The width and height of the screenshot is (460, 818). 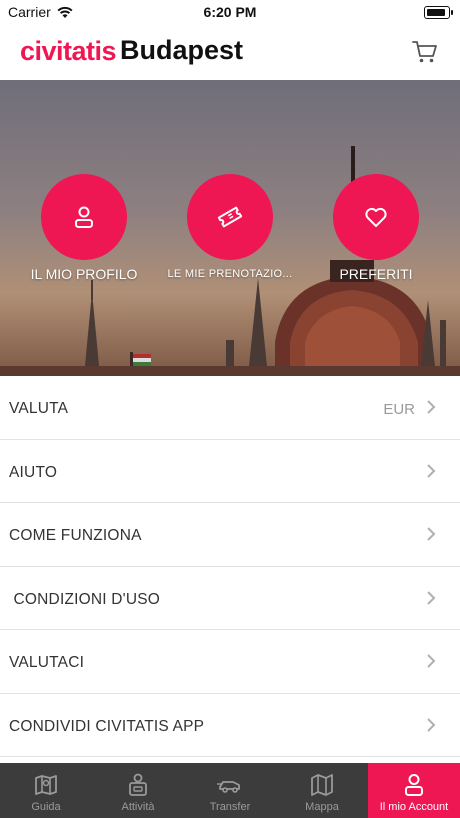 I want to click on menu-item-terms: CONDIZIONI D'USO, so click(x=230, y=598).